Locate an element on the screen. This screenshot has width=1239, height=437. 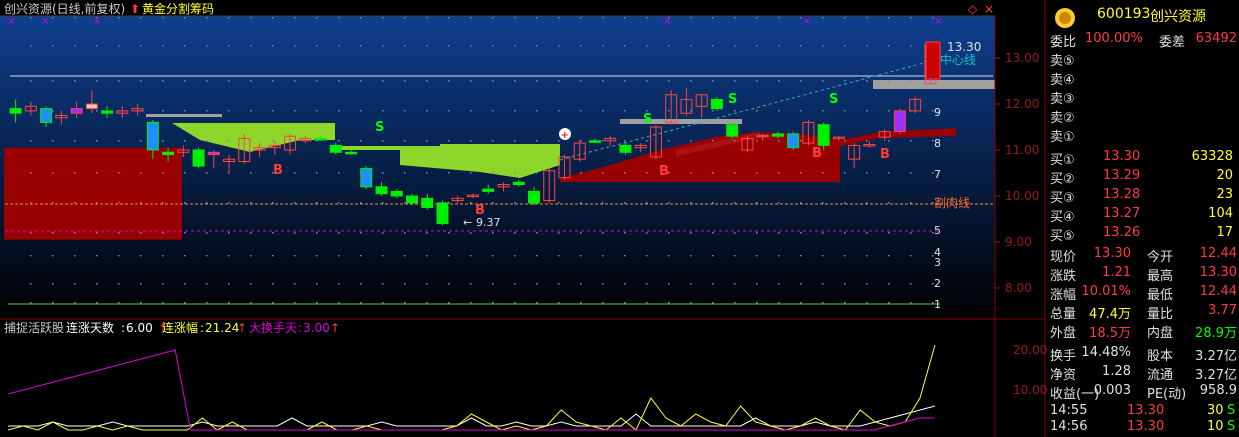
diff-value: 63492 is located at coordinates (1216, 38).